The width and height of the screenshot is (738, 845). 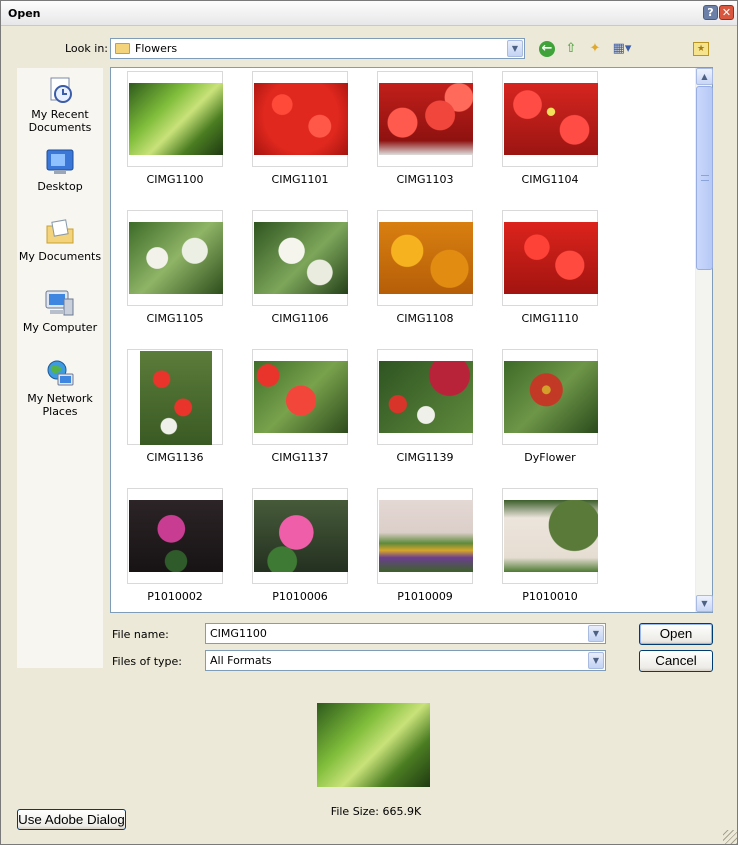 What do you see at coordinates (425, 179) in the screenshot?
I see `file-name: CIMG1103` at bounding box center [425, 179].